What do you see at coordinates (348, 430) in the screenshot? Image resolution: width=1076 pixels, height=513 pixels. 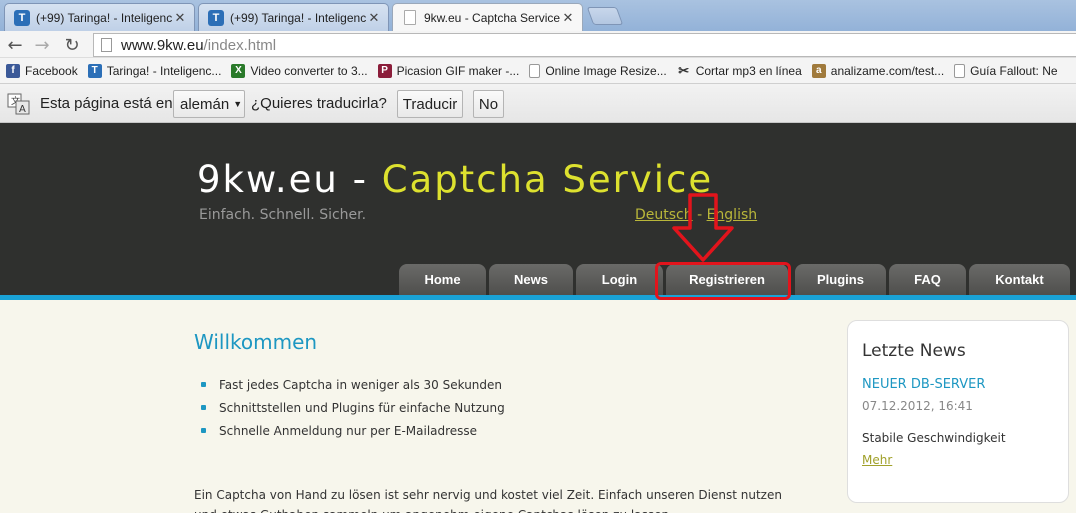 I see `feature-text: Schnelle Anmeldung nur per E-Mailadresse` at bounding box center [348, 430].